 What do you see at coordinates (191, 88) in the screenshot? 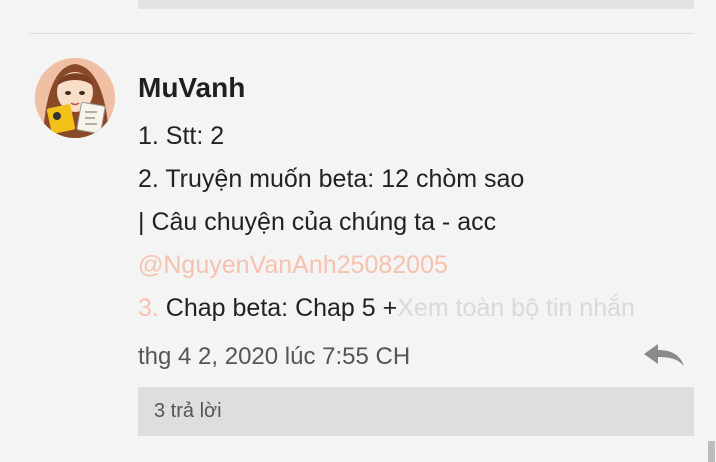
I see `comment-username: MuVanh` at bounding box center [191, 88].